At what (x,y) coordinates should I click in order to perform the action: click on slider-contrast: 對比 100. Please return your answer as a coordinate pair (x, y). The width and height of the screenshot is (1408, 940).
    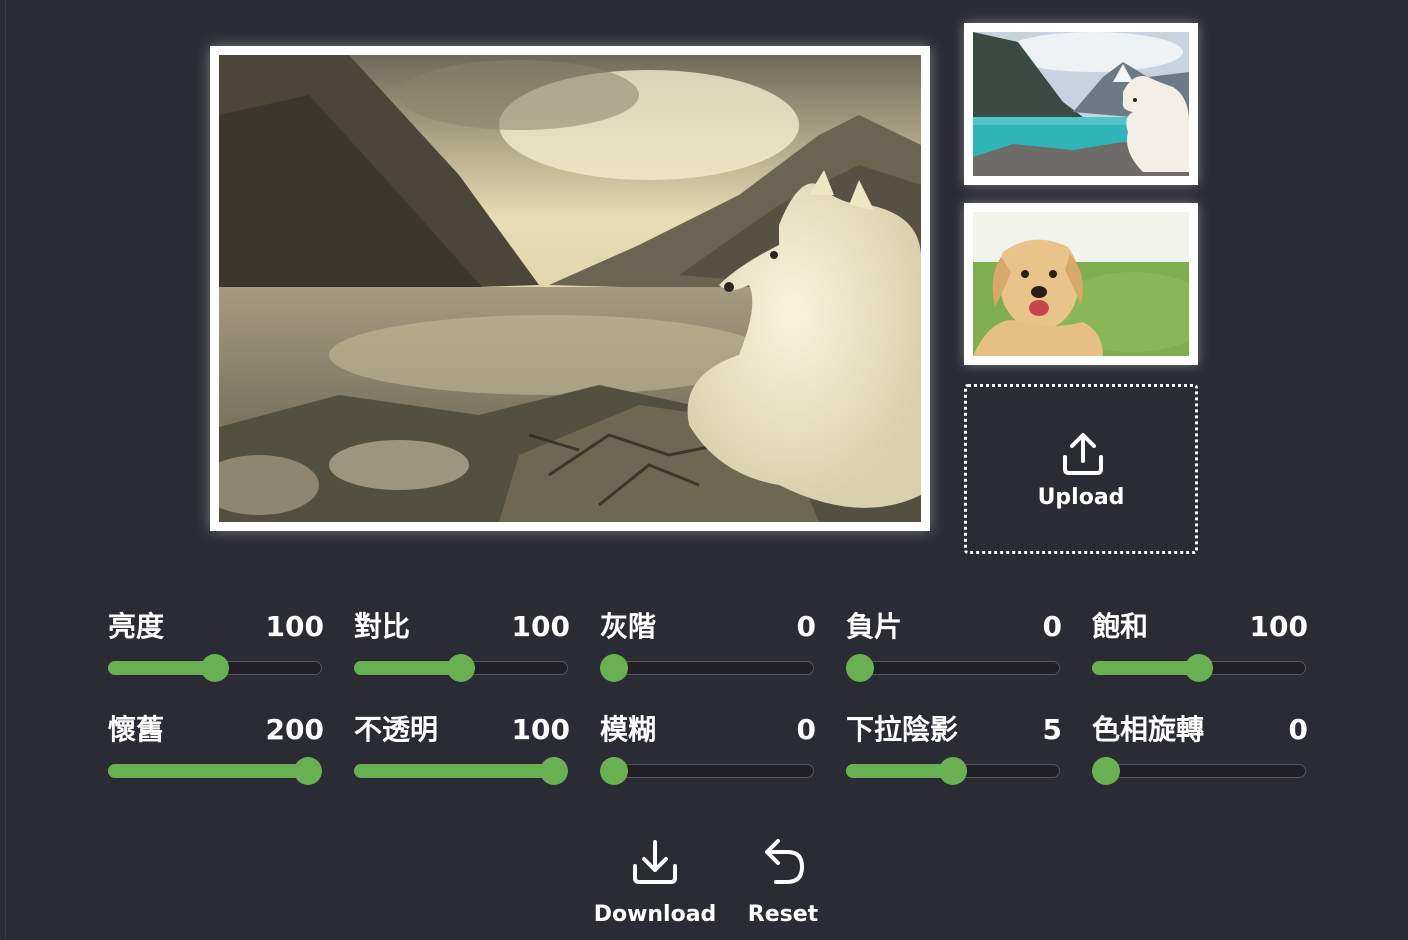
    Looking at the image, I should click on (462, 649).